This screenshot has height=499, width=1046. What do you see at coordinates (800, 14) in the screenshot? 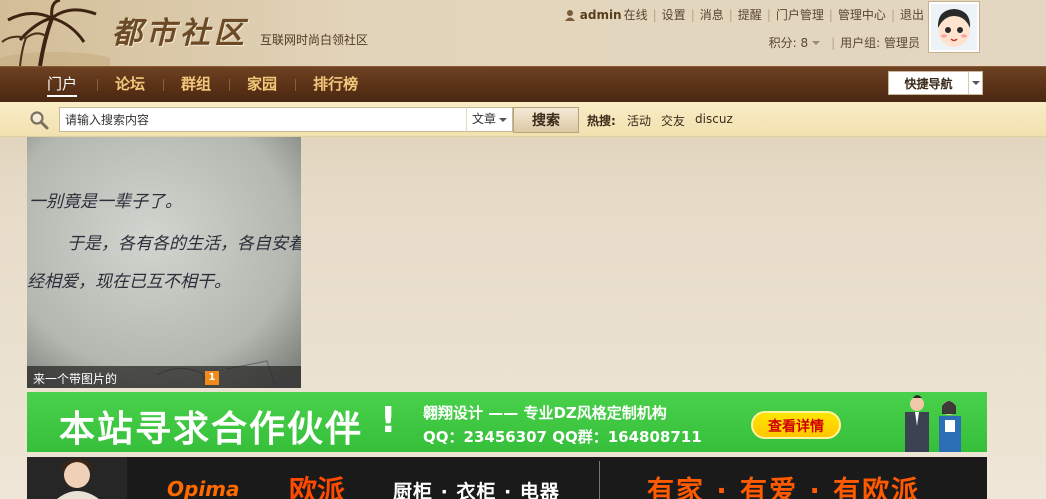
I see `portal-admin-link: 门户管理` at bounding box center [800, 14].